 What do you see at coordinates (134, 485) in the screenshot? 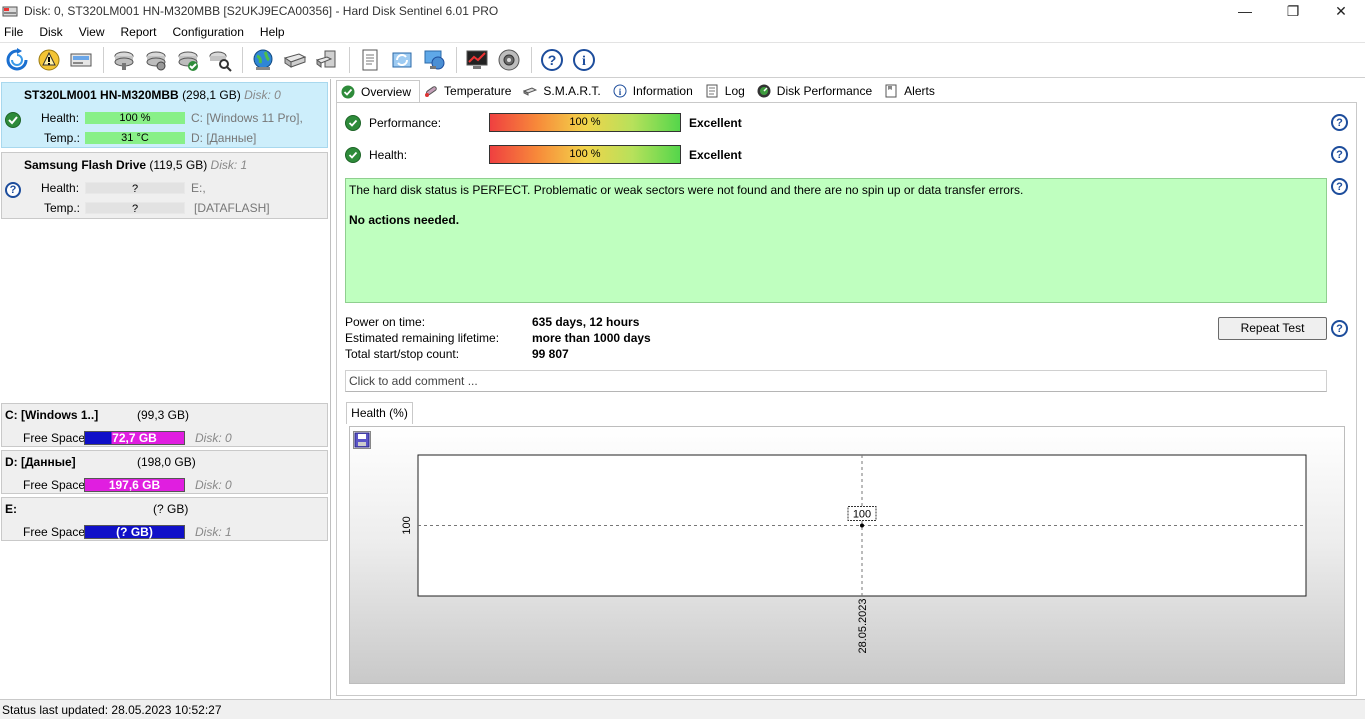
I see `free-space-bar: 197,6 GB` at bounding box center [134, 485].